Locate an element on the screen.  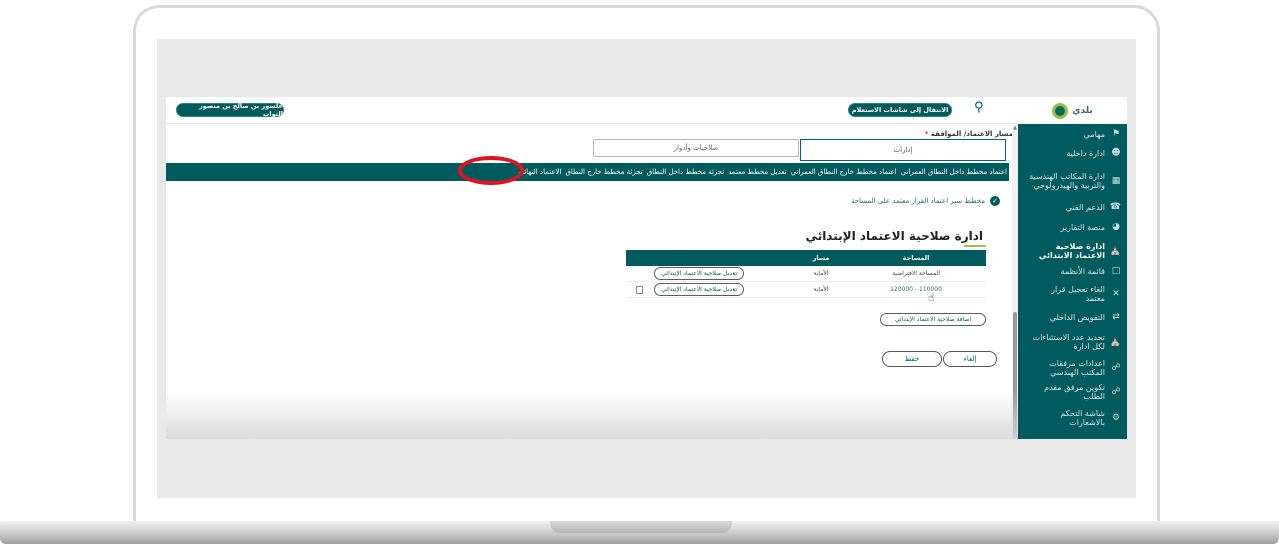
cell-area: المساحة الافتراضية is located at coordinates (916, 273).